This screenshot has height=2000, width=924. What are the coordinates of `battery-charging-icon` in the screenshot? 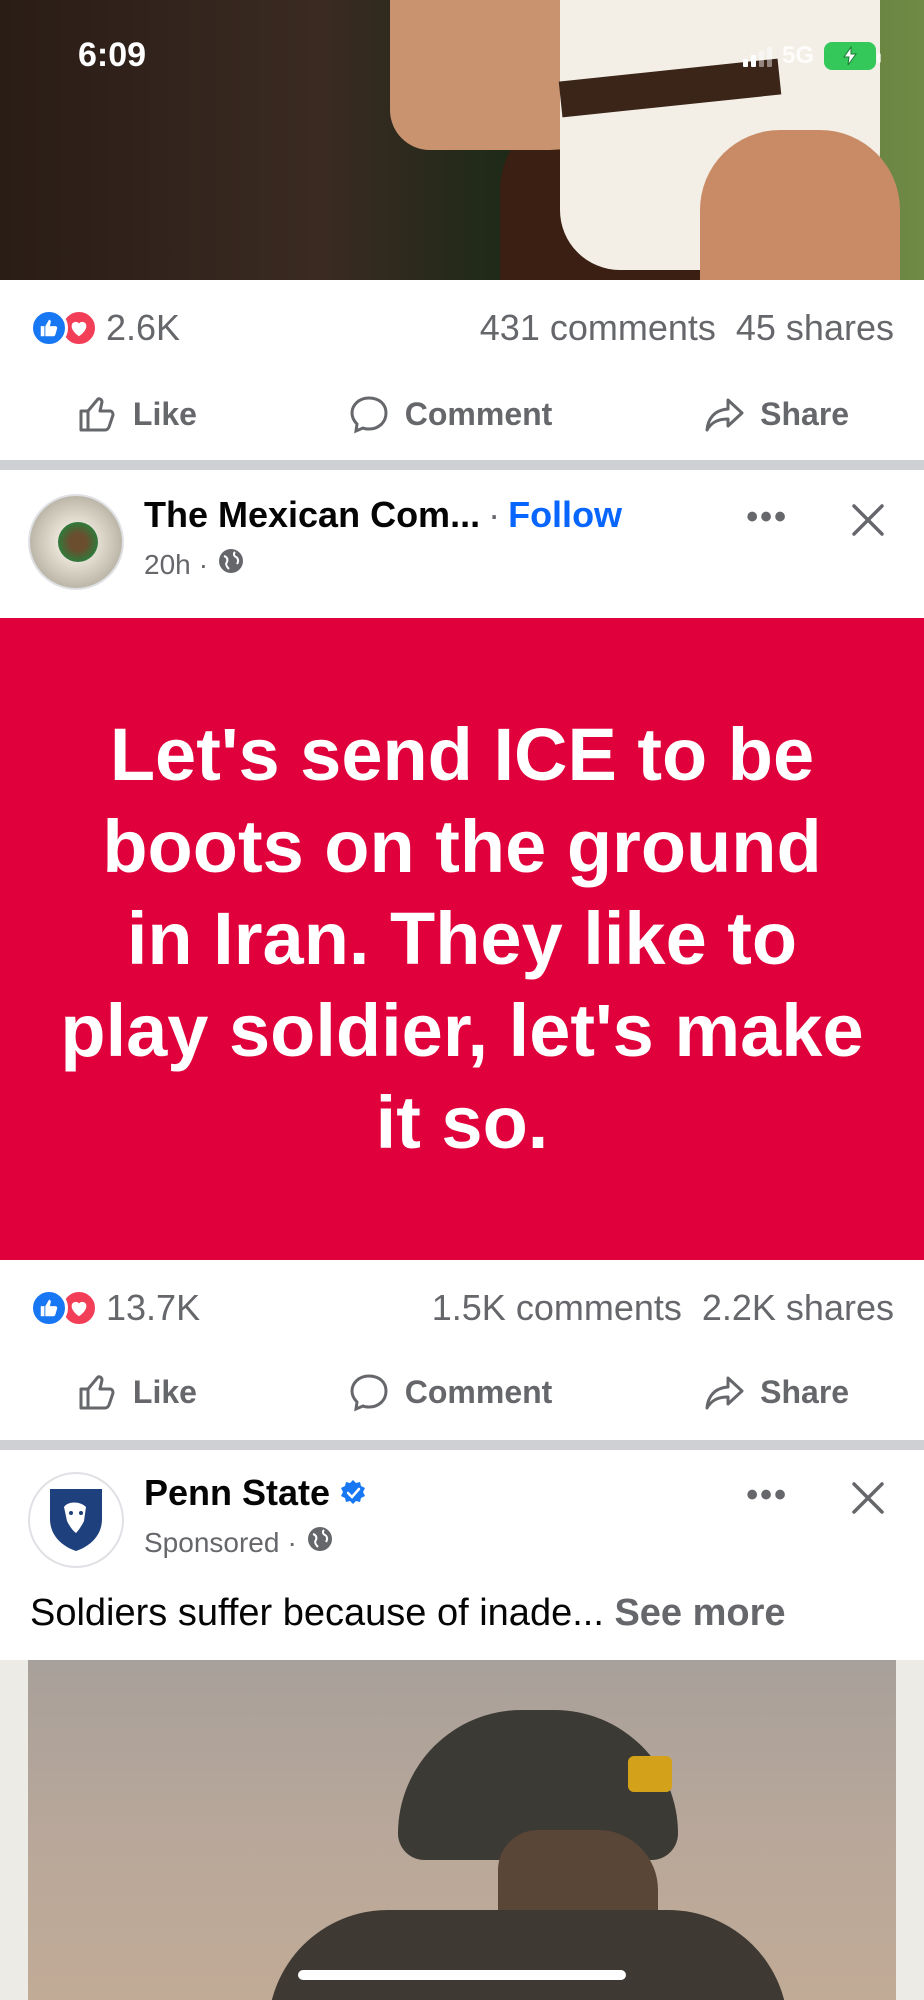 It's located at (852, 56).